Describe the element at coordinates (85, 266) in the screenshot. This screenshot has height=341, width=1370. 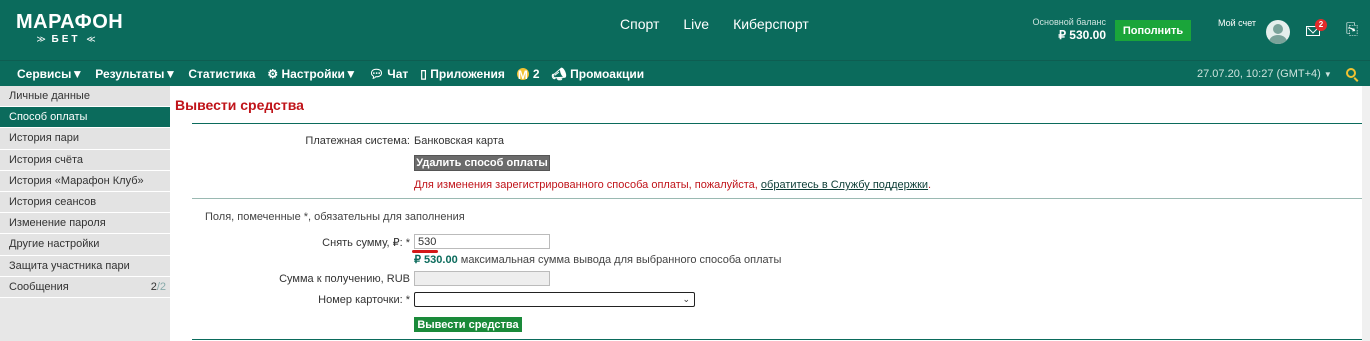
I see `sidebar-item-player-protection: Защита участника пари` at that location.